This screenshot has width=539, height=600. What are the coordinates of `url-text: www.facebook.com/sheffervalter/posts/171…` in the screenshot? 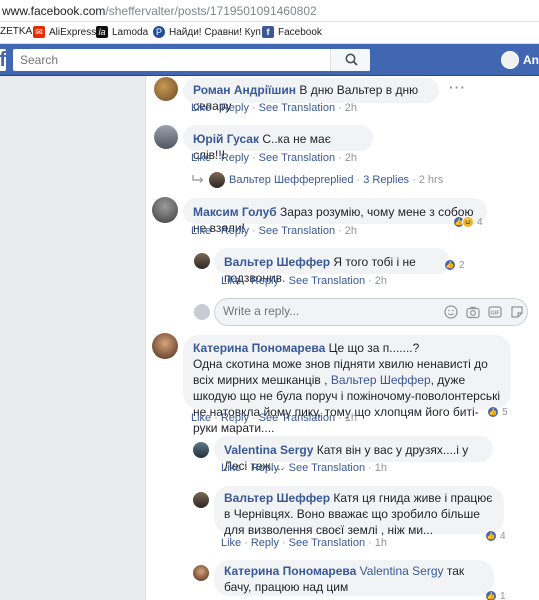 It's located at (159, 11).